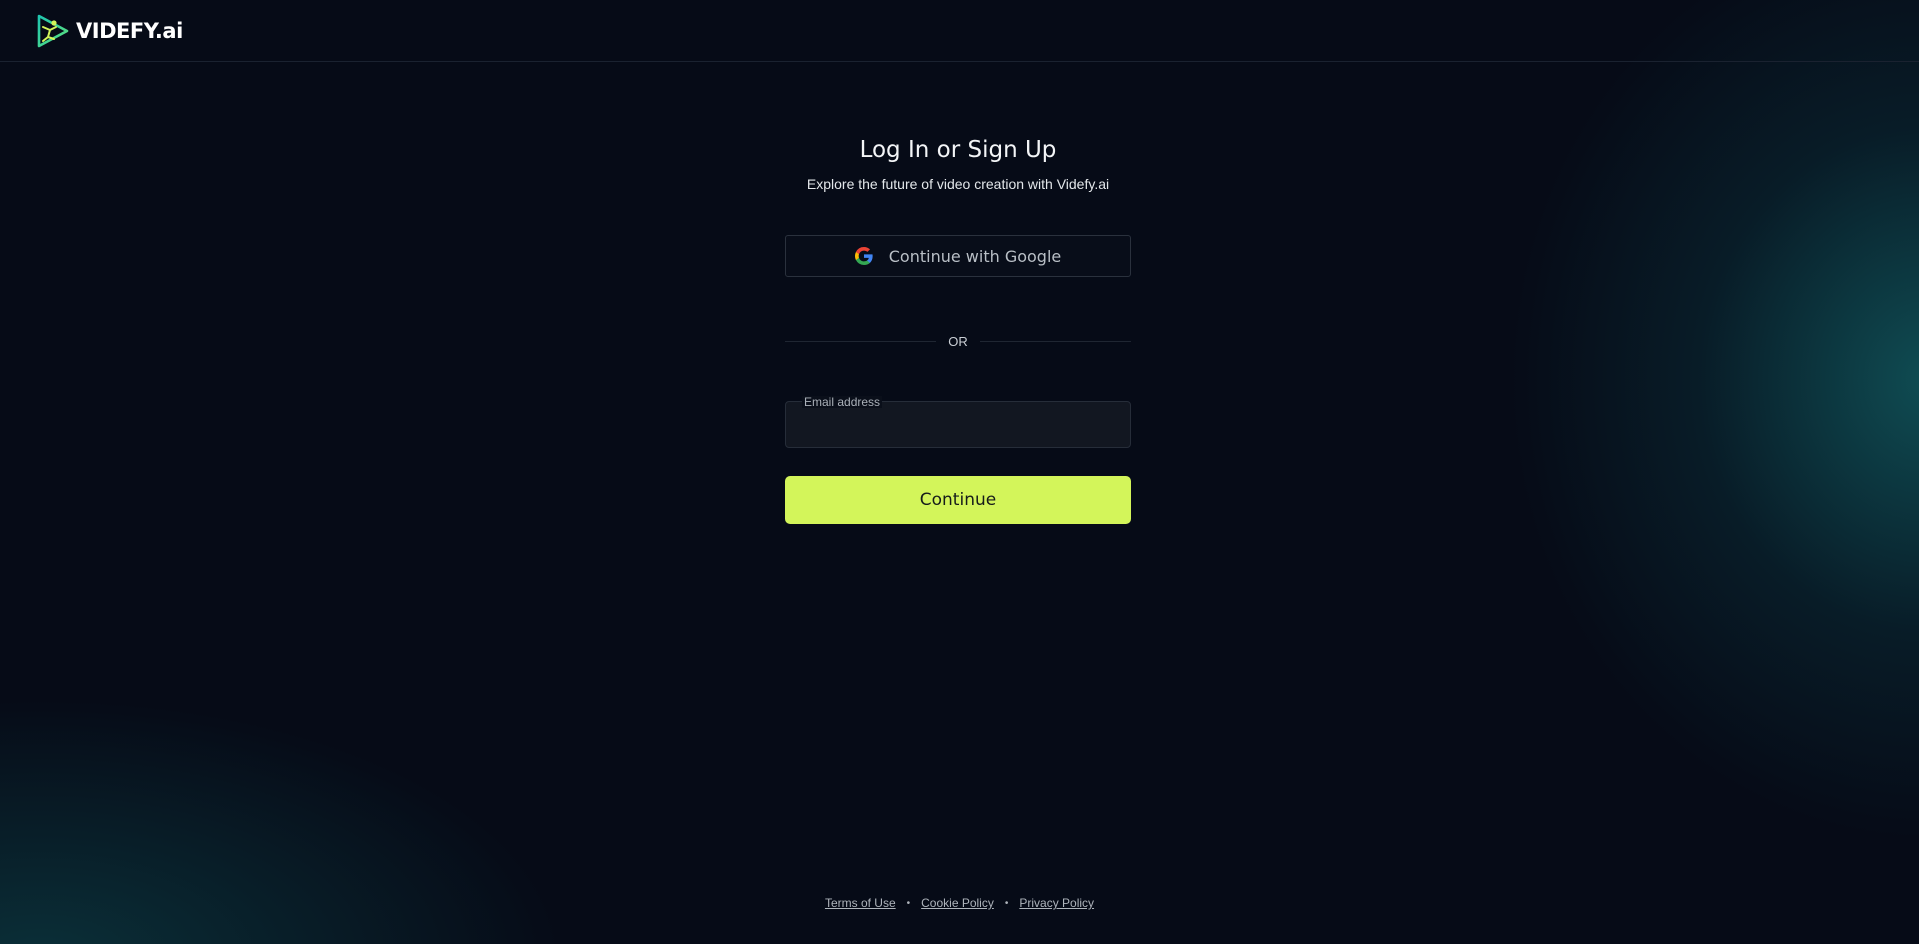 This screenshot has height=944, width=1919. What do you see at coordinates (129, 31) in the screenshot?
I see `brand-name: VIDEFY.ai` at bounding box center [129, 31].